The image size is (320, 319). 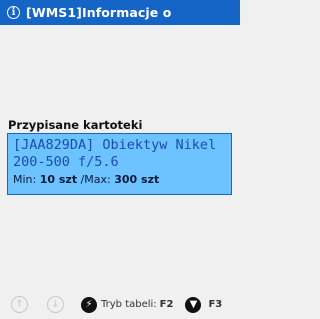 I want to click on lightning-icon: ⚡, so click(x=89, y=304).